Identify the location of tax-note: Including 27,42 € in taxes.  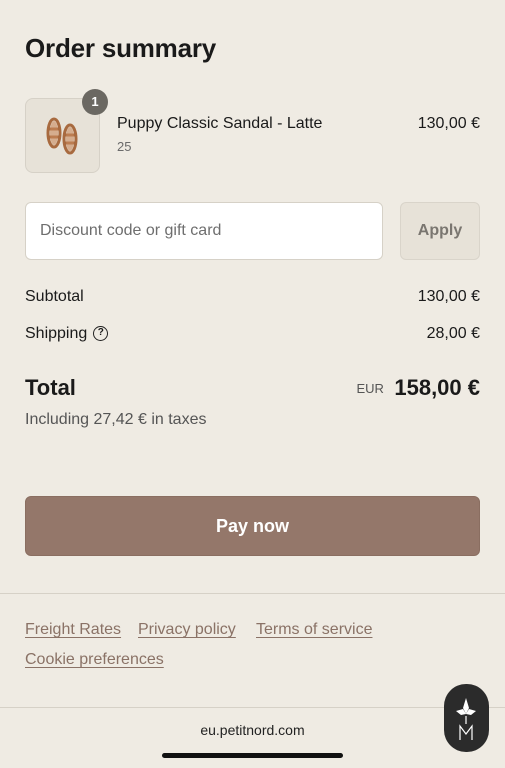
(116, 419).